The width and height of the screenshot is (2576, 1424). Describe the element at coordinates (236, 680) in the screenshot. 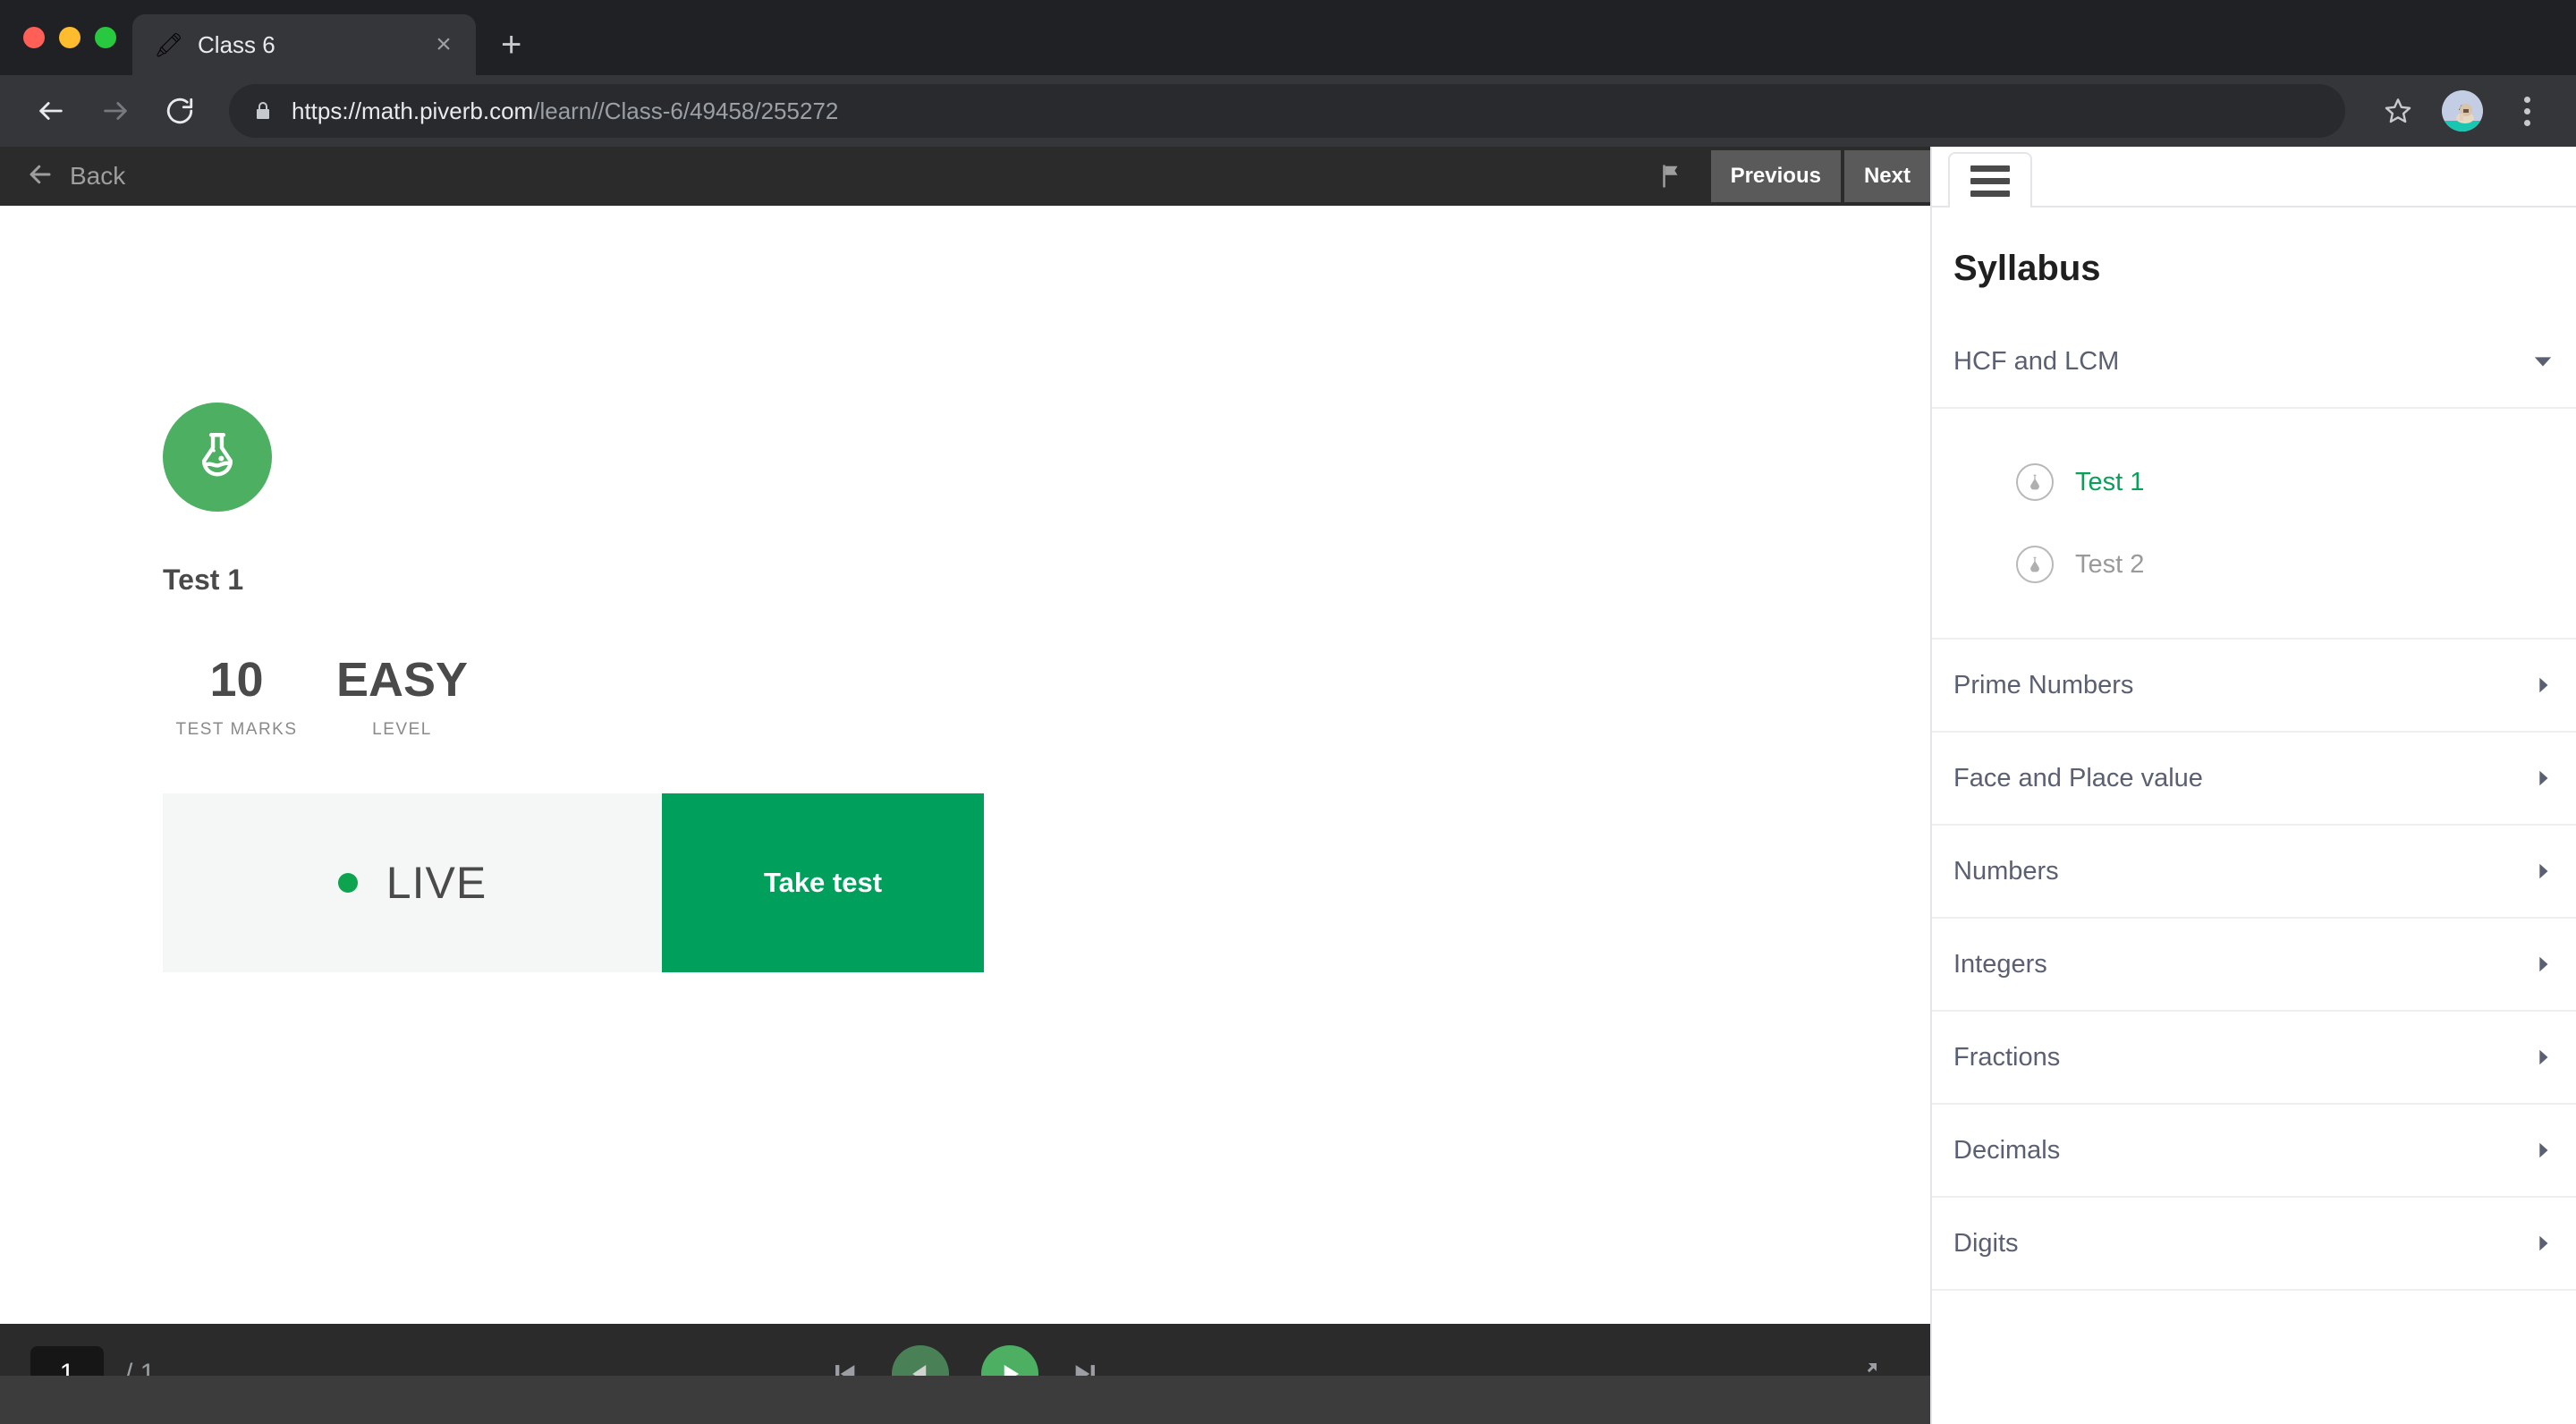

I see `test-marks-value: 10` at that location.